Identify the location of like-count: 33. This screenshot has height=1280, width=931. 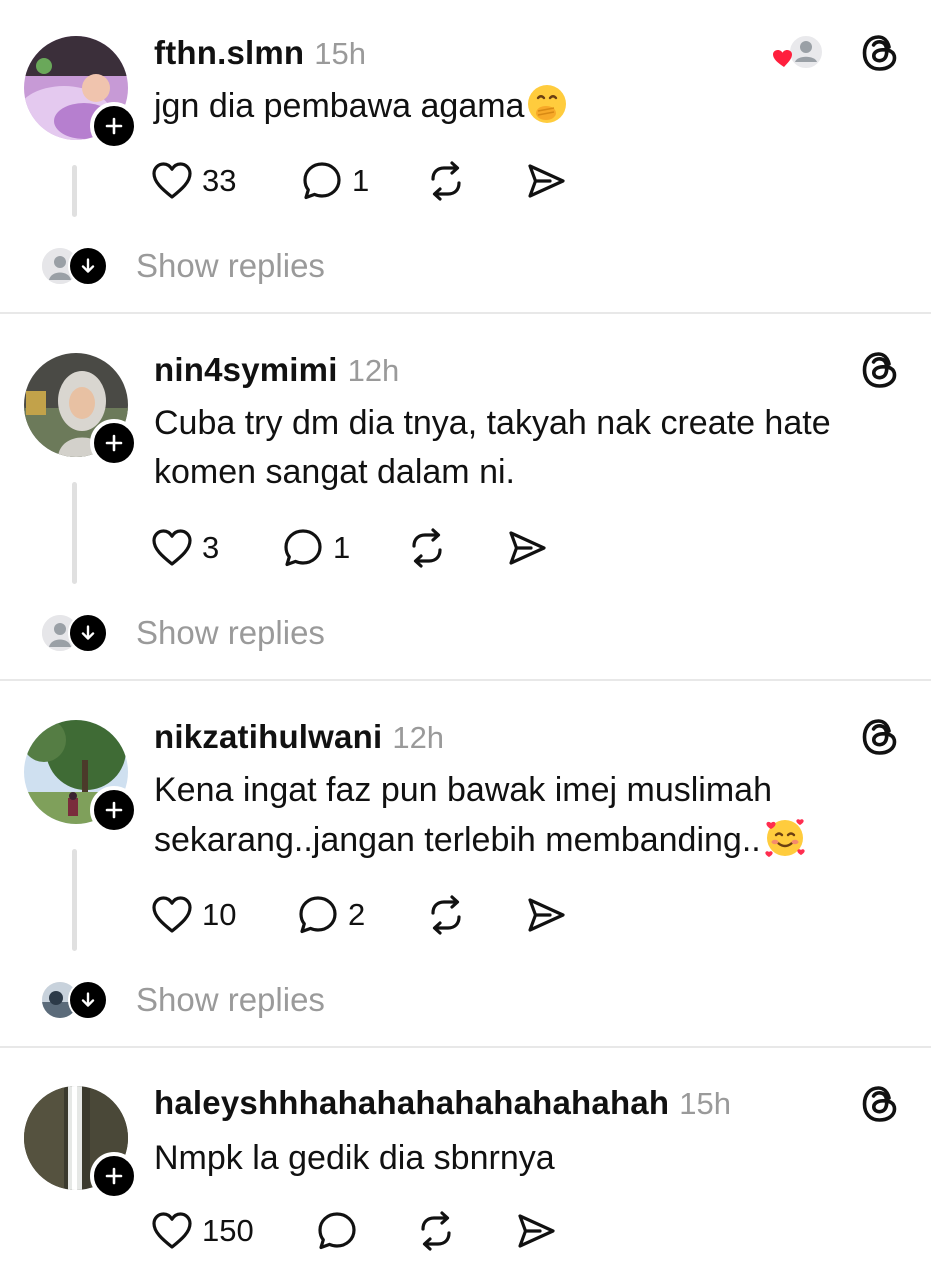
(219, 180).